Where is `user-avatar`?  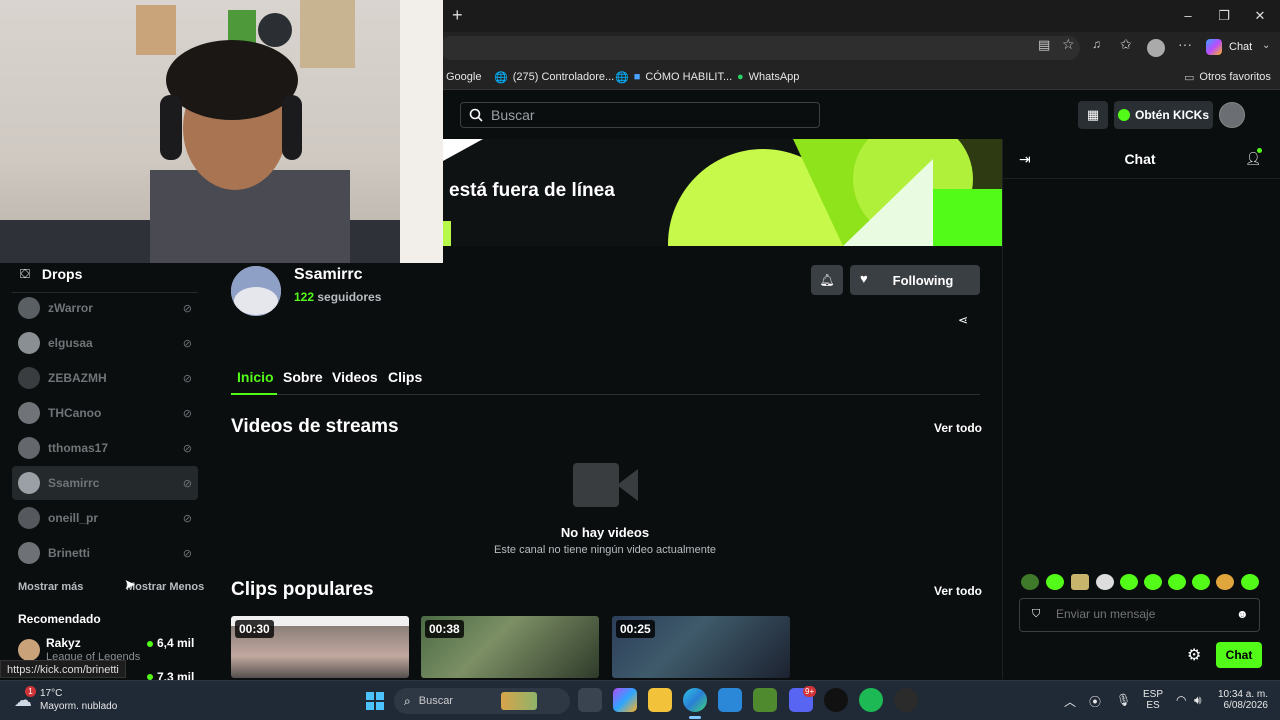
user-avatar is located at coordinates (1232, 115).